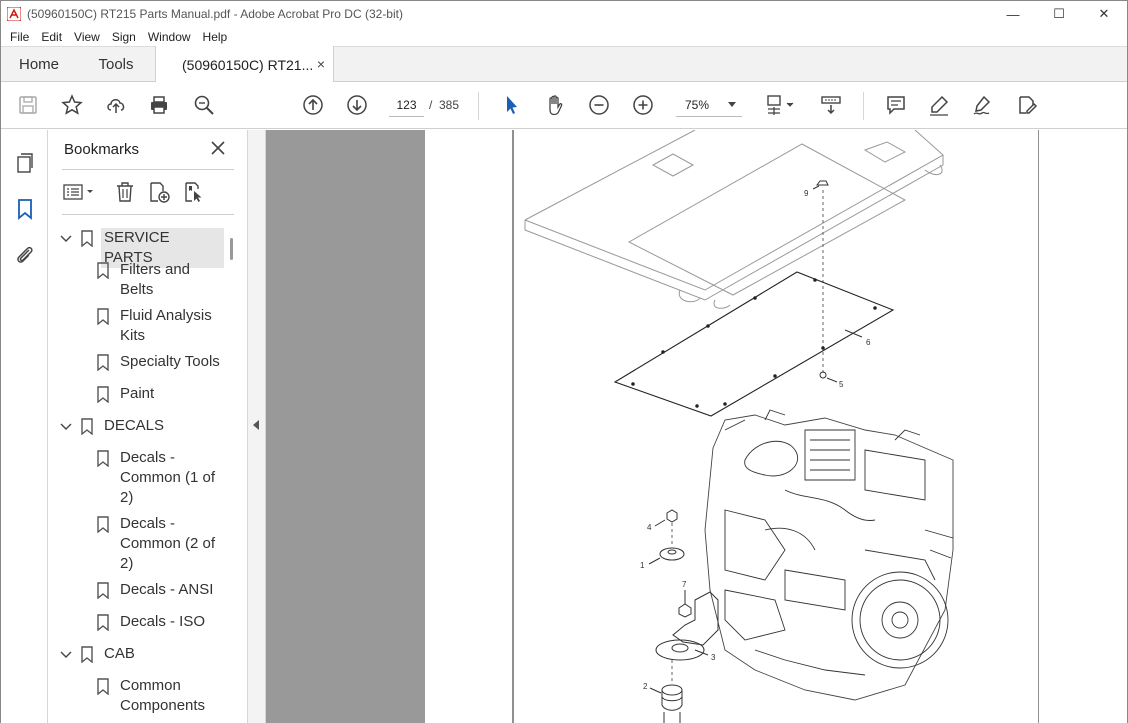  What do you see at coordinates (39, 64) in the screenshot?
I see `tab-home: Home` at bounding box center [39, 64].